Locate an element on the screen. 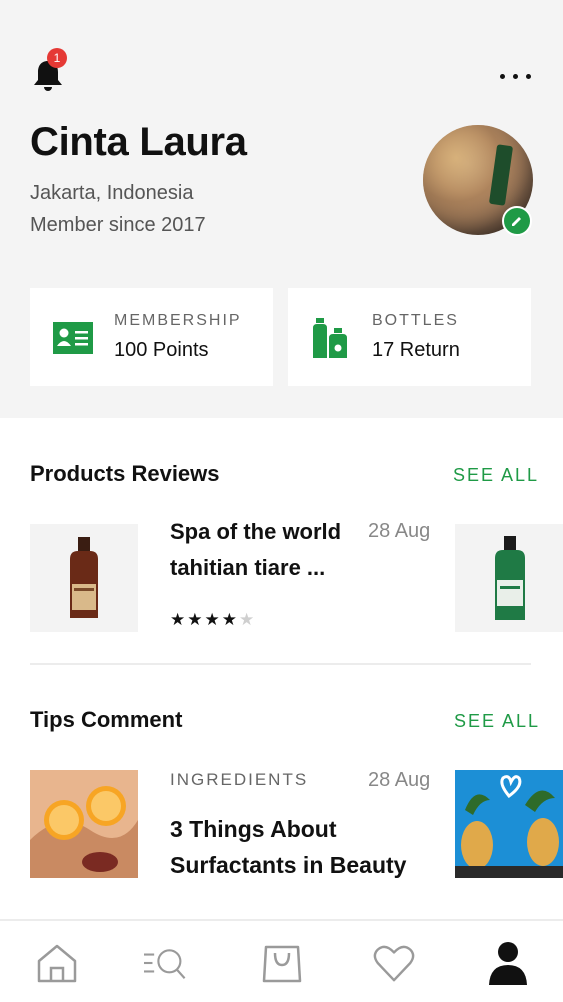 This screenshot has height=1002, width=563. membership-value: 100 Points is located at coordinates (161, 350).